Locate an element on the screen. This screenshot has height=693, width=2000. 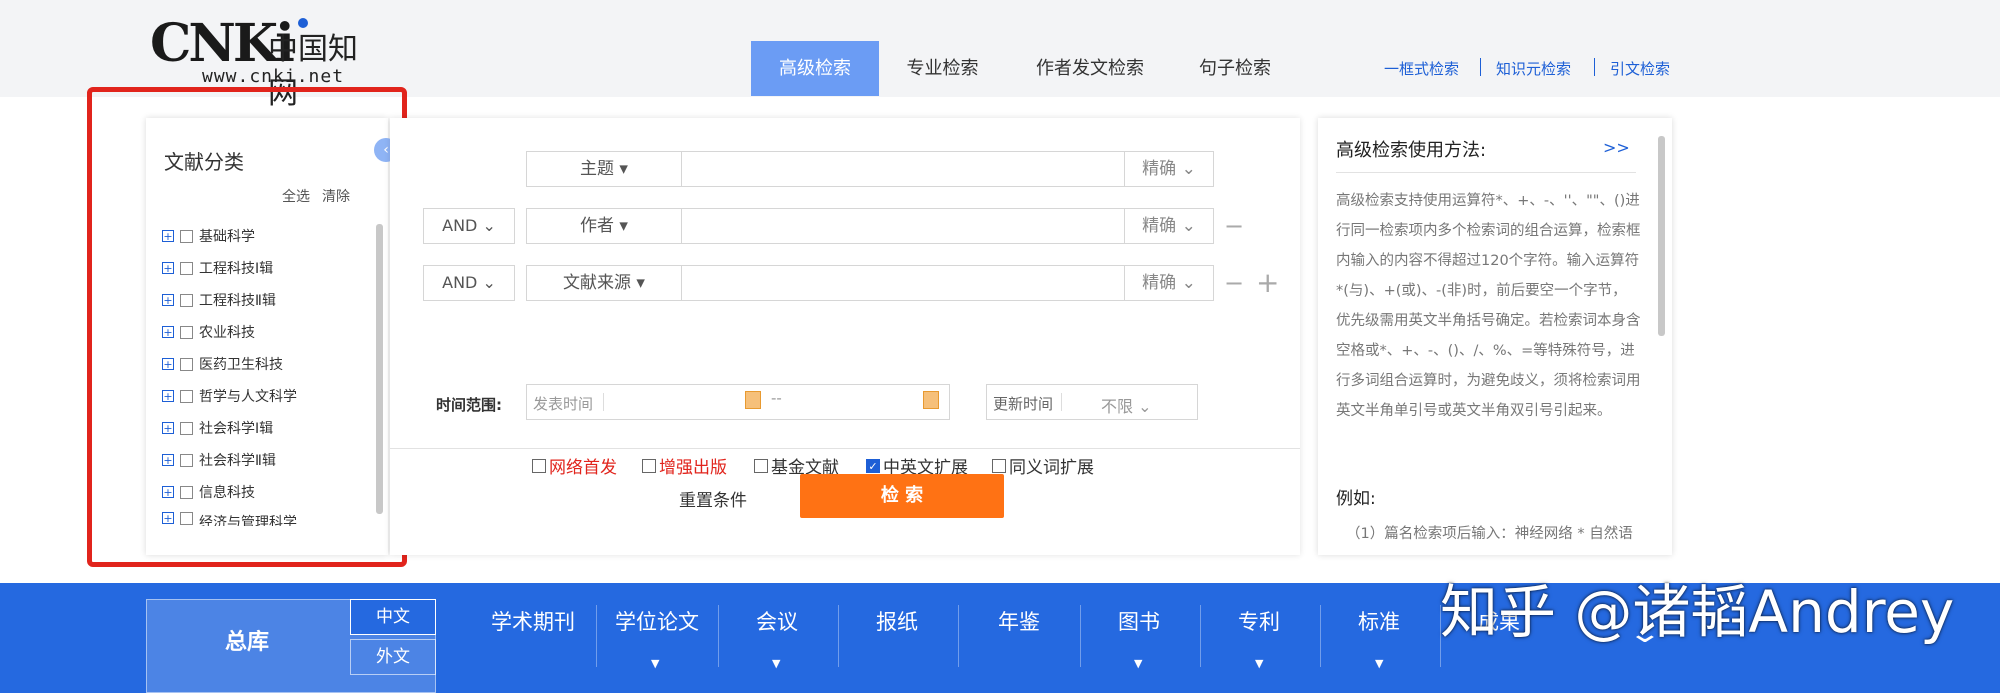
tab-author-search: 作者发文检索 is located at coordinates (1090, 68).